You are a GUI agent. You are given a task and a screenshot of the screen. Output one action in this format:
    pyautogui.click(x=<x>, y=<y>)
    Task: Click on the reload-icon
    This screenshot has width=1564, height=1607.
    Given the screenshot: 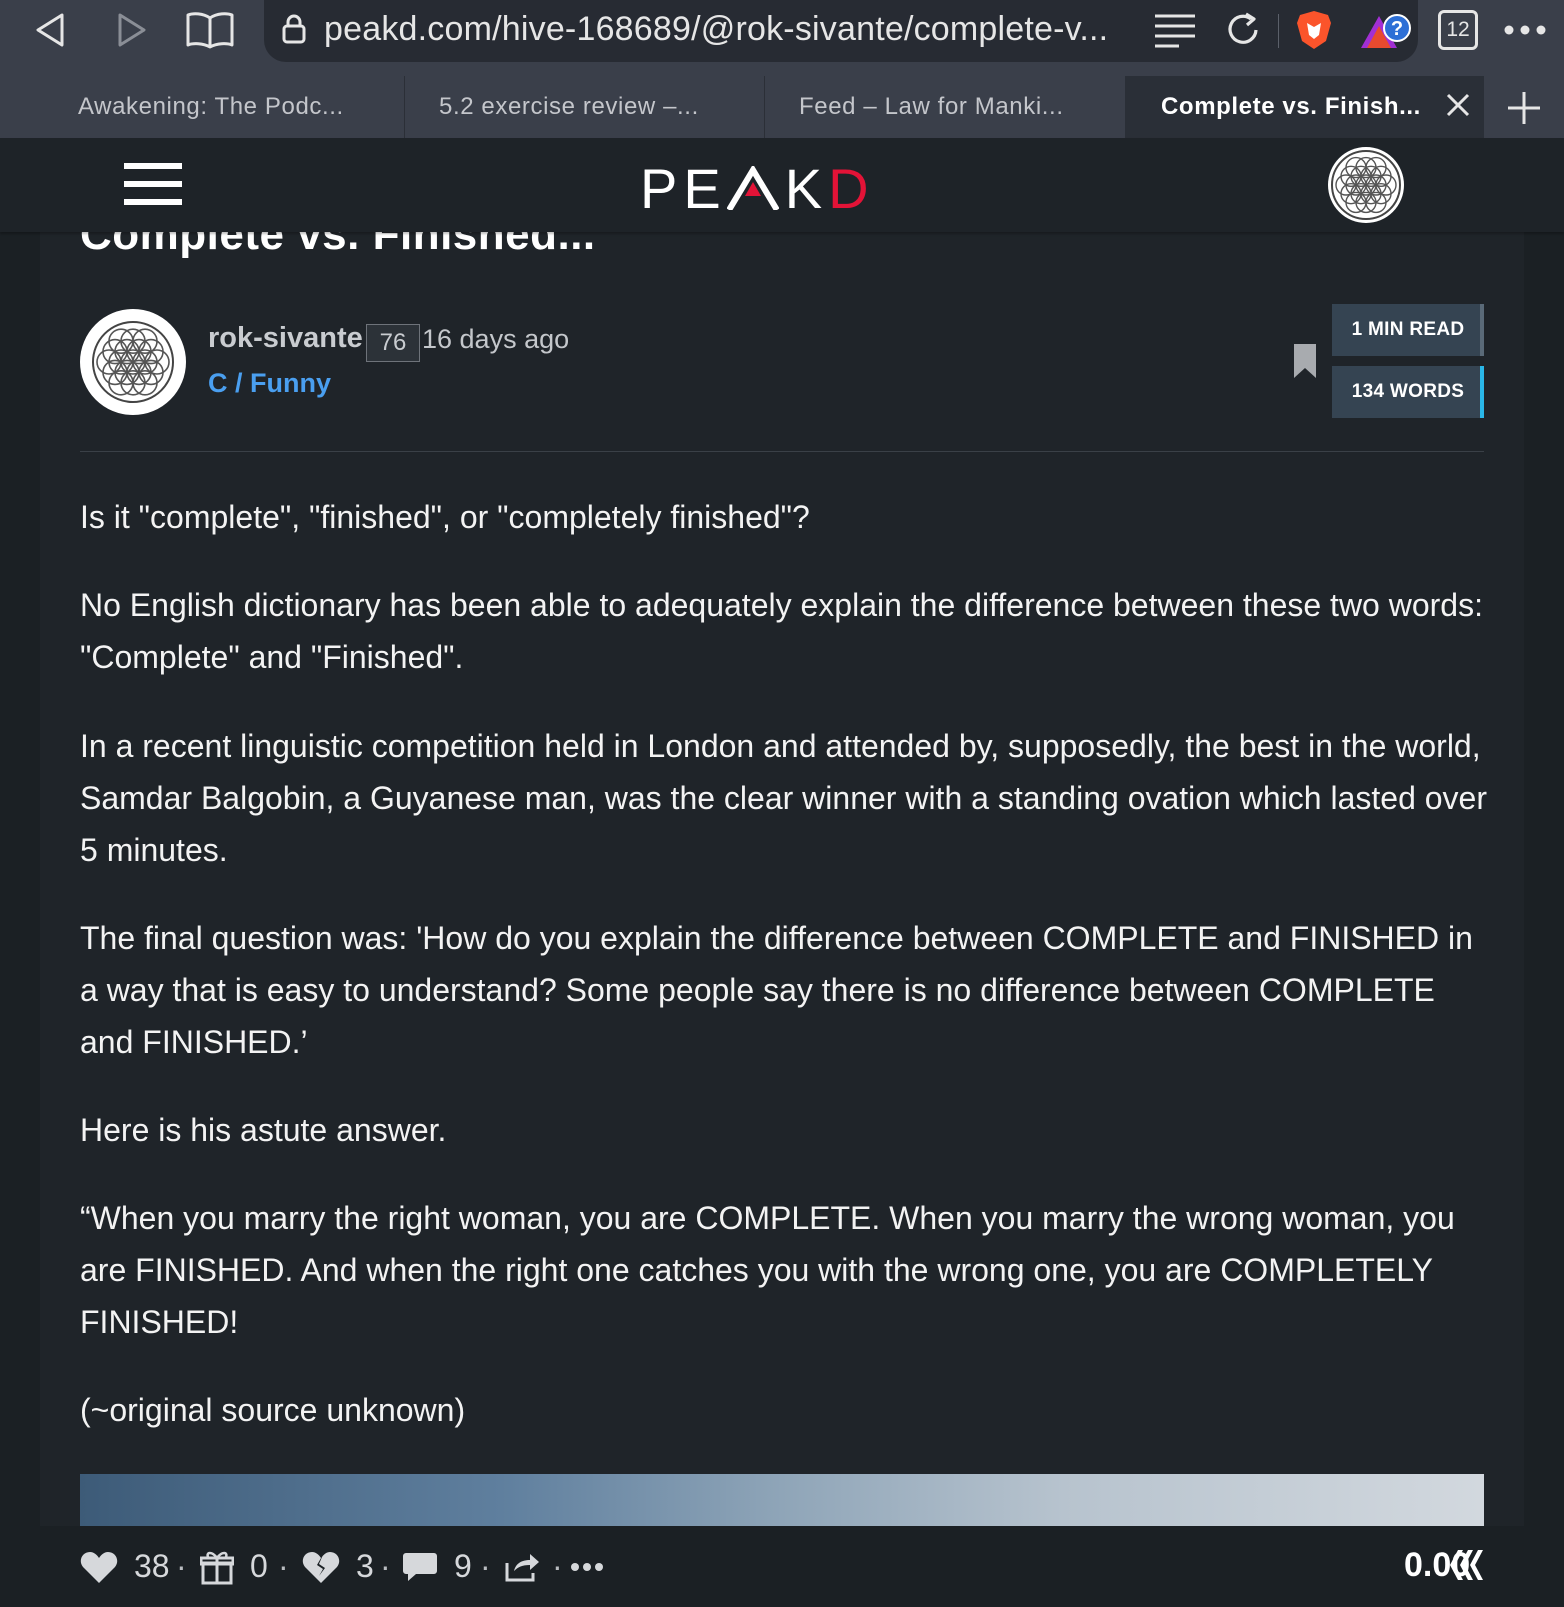 What is the action you would take?
    pyautogui.click(x=1243, y=30)
    